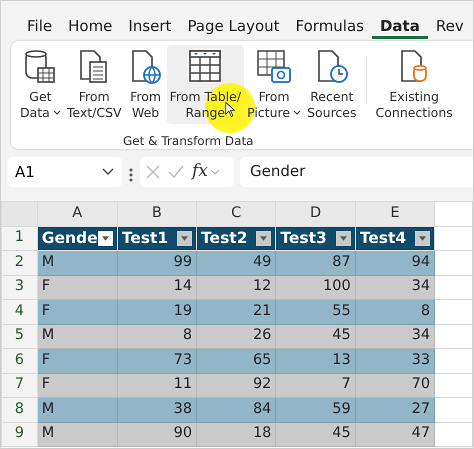 The width and height of the screenshot is (474, 449). Describe the element at coordinates (145, 238) in the screenshot. I see `table-header-cell-text: Test1` at that location.